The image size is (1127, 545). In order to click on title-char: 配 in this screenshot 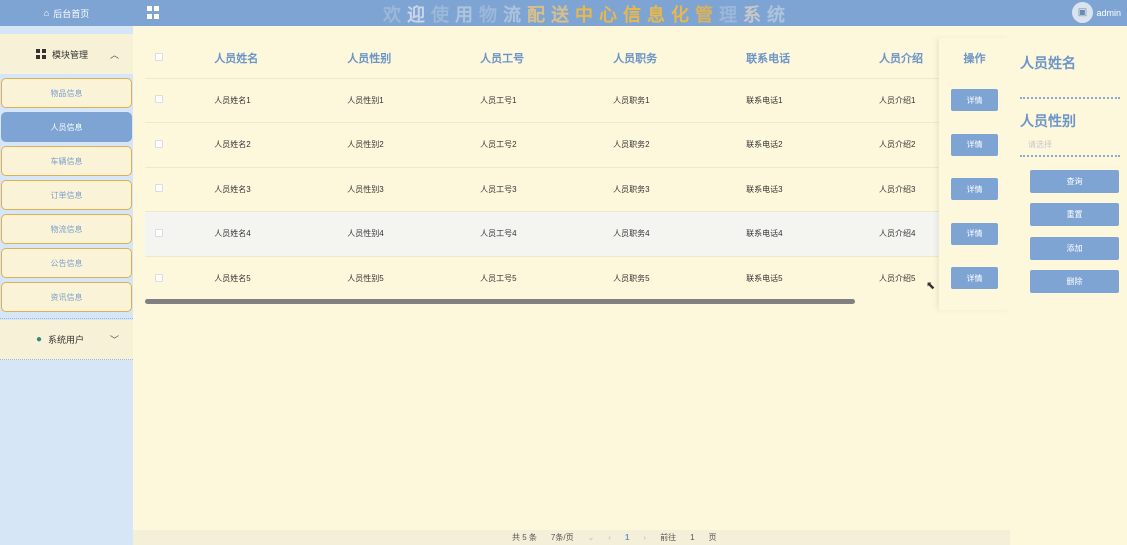, I will do `click(539, 15)`.